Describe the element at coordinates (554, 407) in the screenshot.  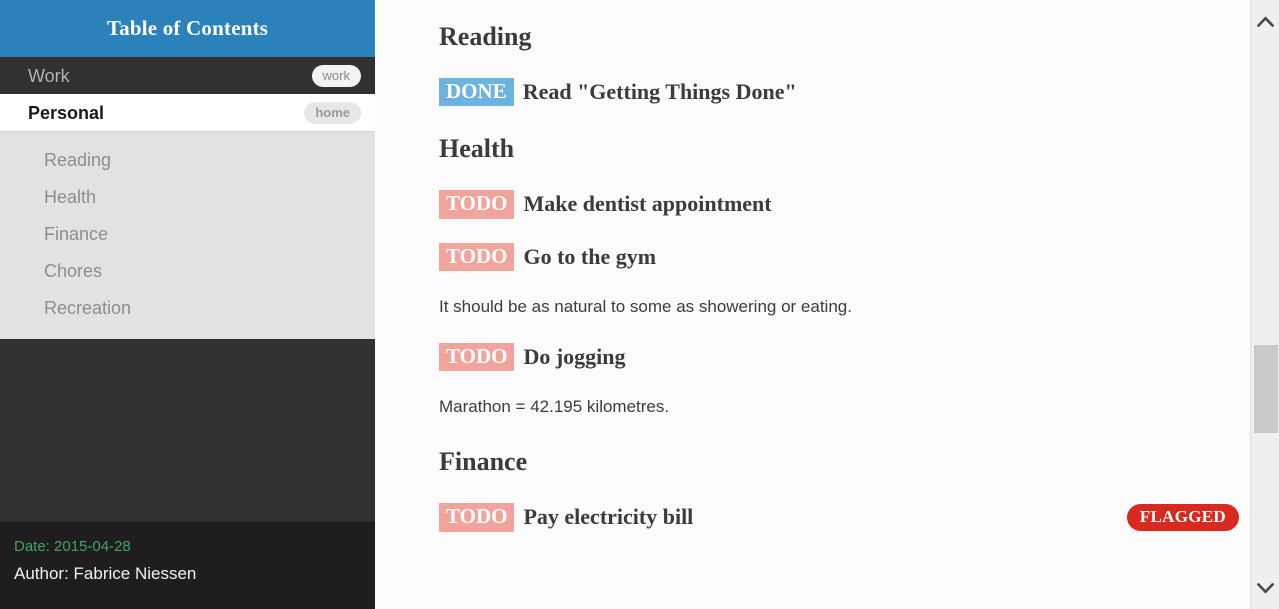
I see `paragraph-text: Marathon = 42.195 kilometres.` at that location.